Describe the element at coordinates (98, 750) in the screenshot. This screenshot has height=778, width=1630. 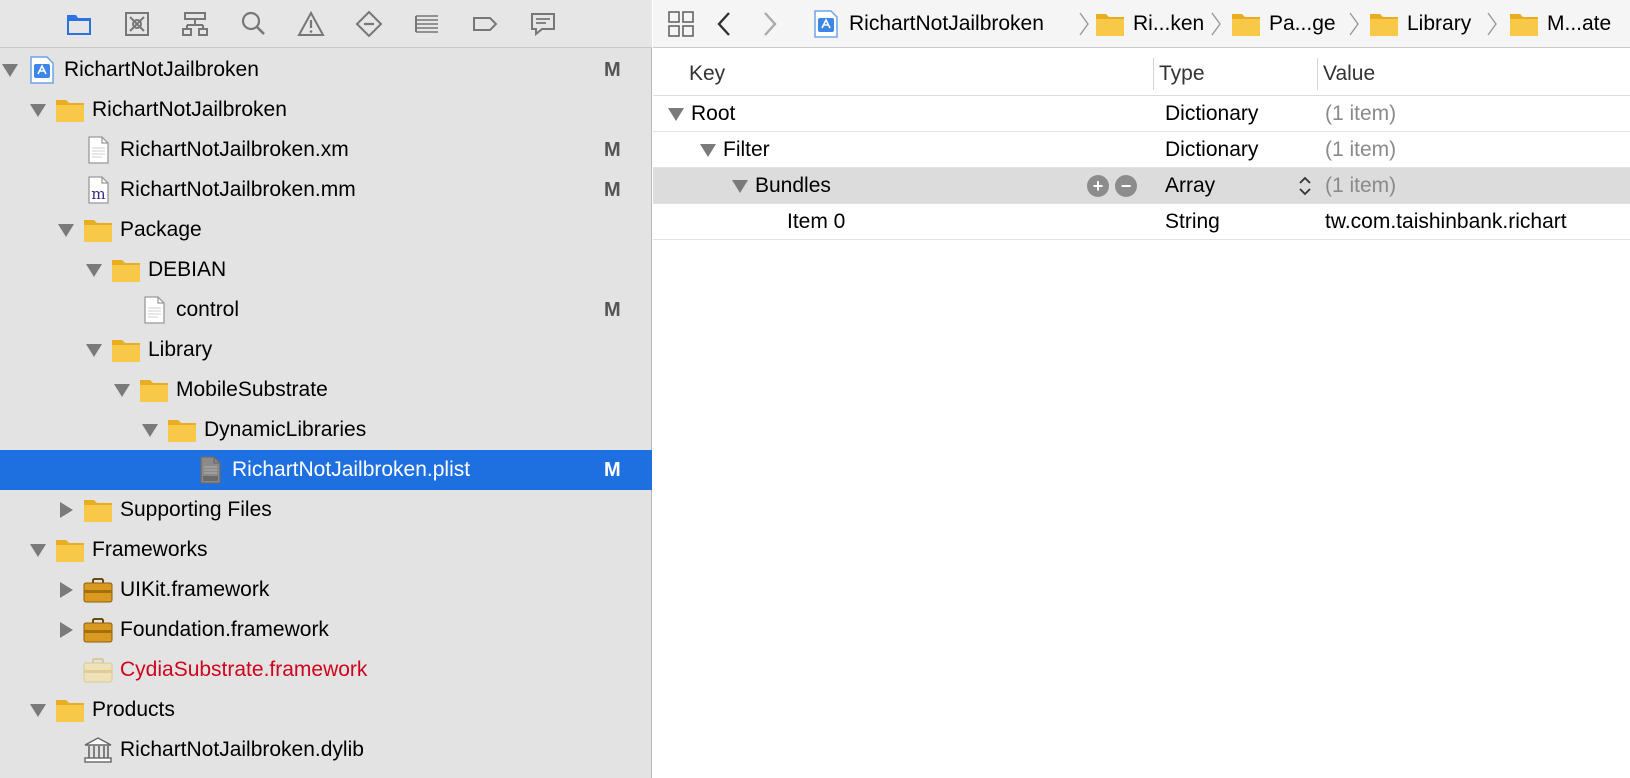
I see `library-icon` at that location.